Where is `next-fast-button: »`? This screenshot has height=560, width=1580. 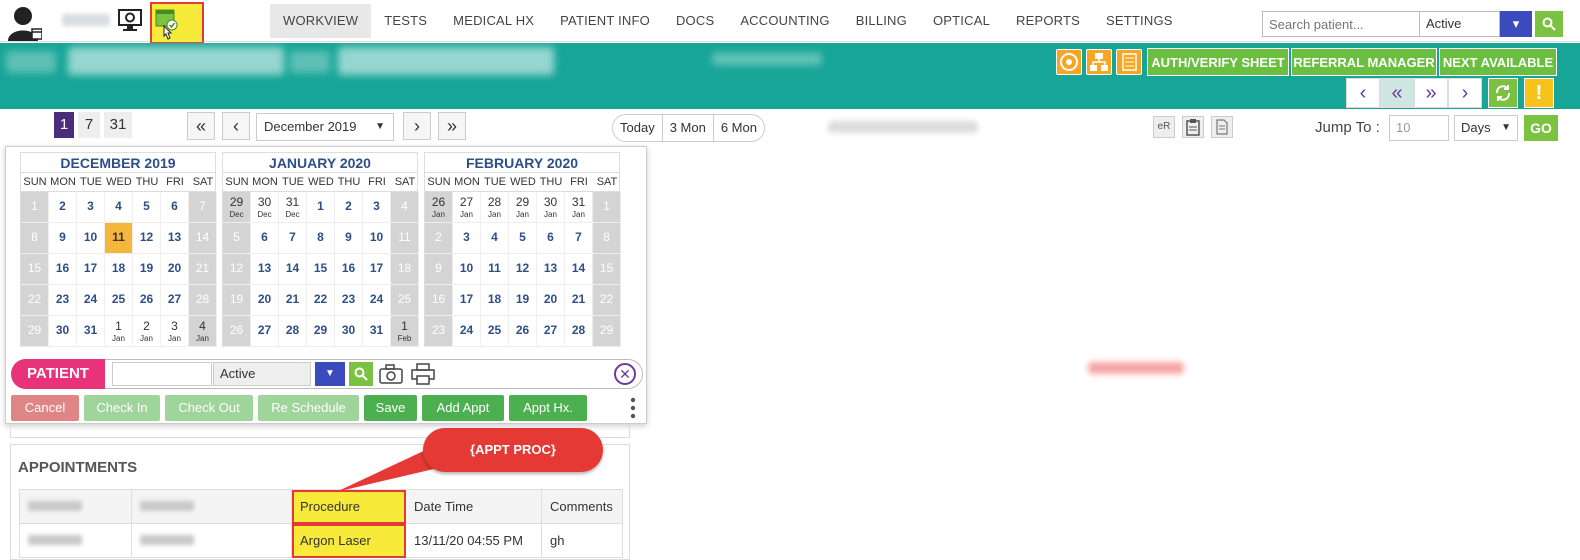
next-fast-button: » is located at coordinates (1431, 93).